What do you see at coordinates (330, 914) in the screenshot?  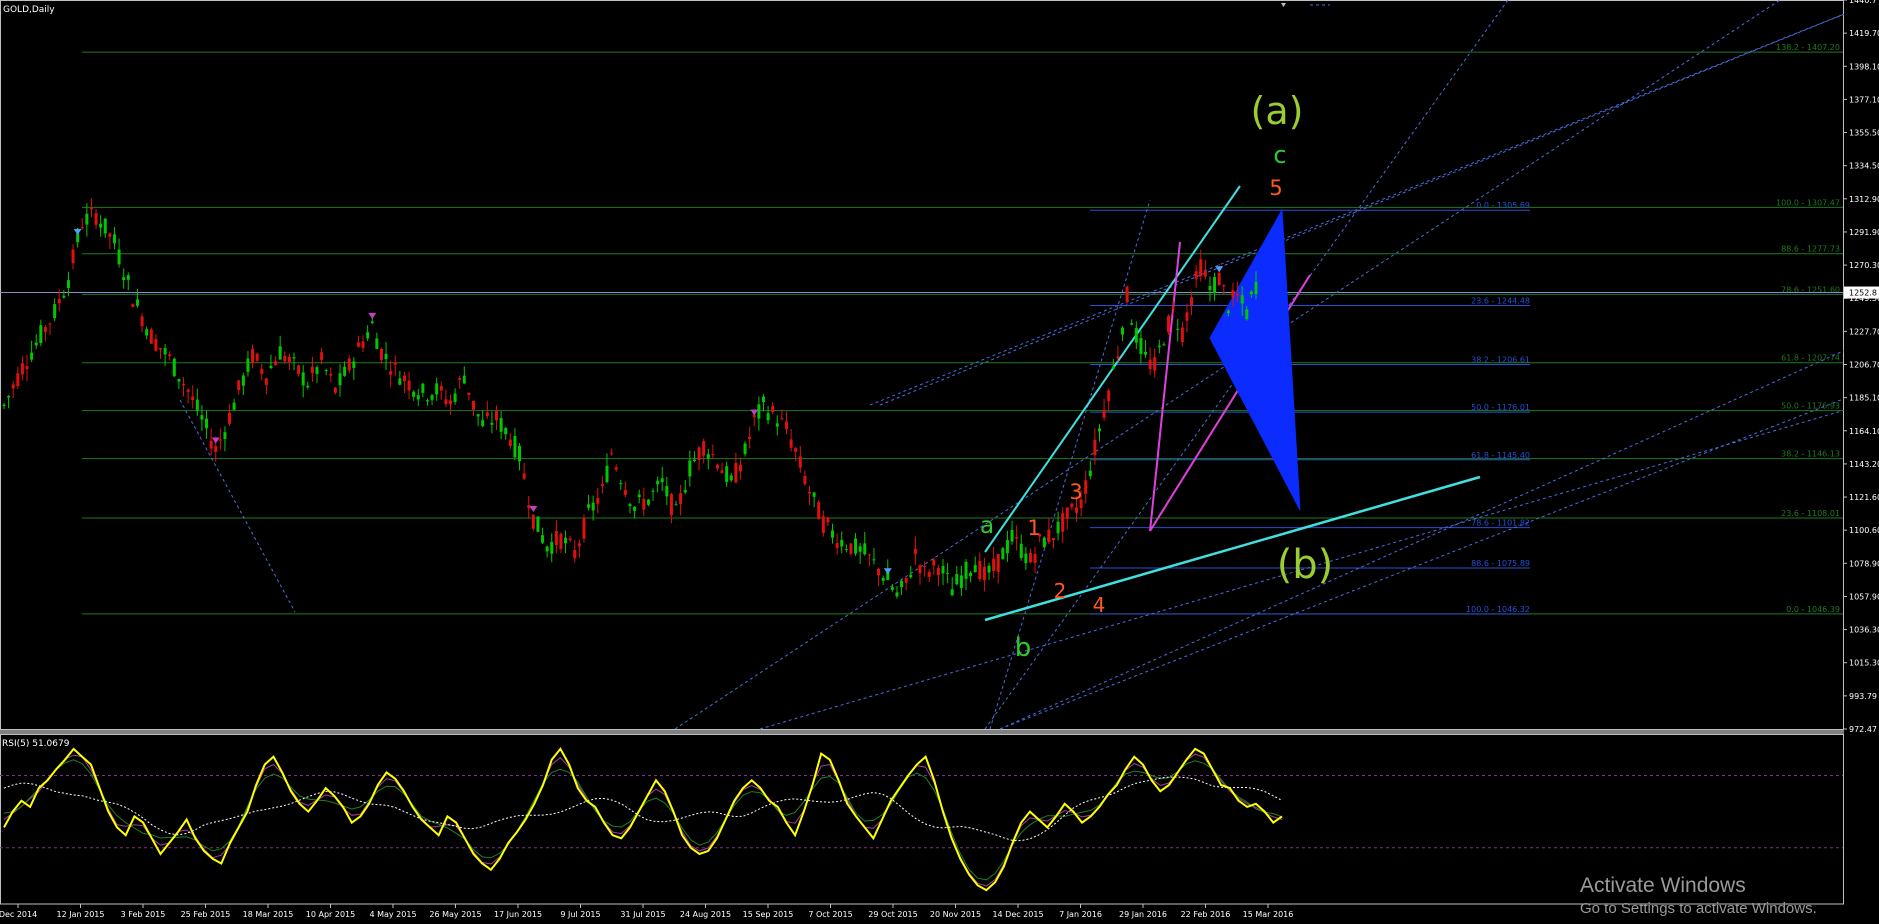 I see `date-tick-label: 10 Apr 2015` at bounding box center [330, 914].